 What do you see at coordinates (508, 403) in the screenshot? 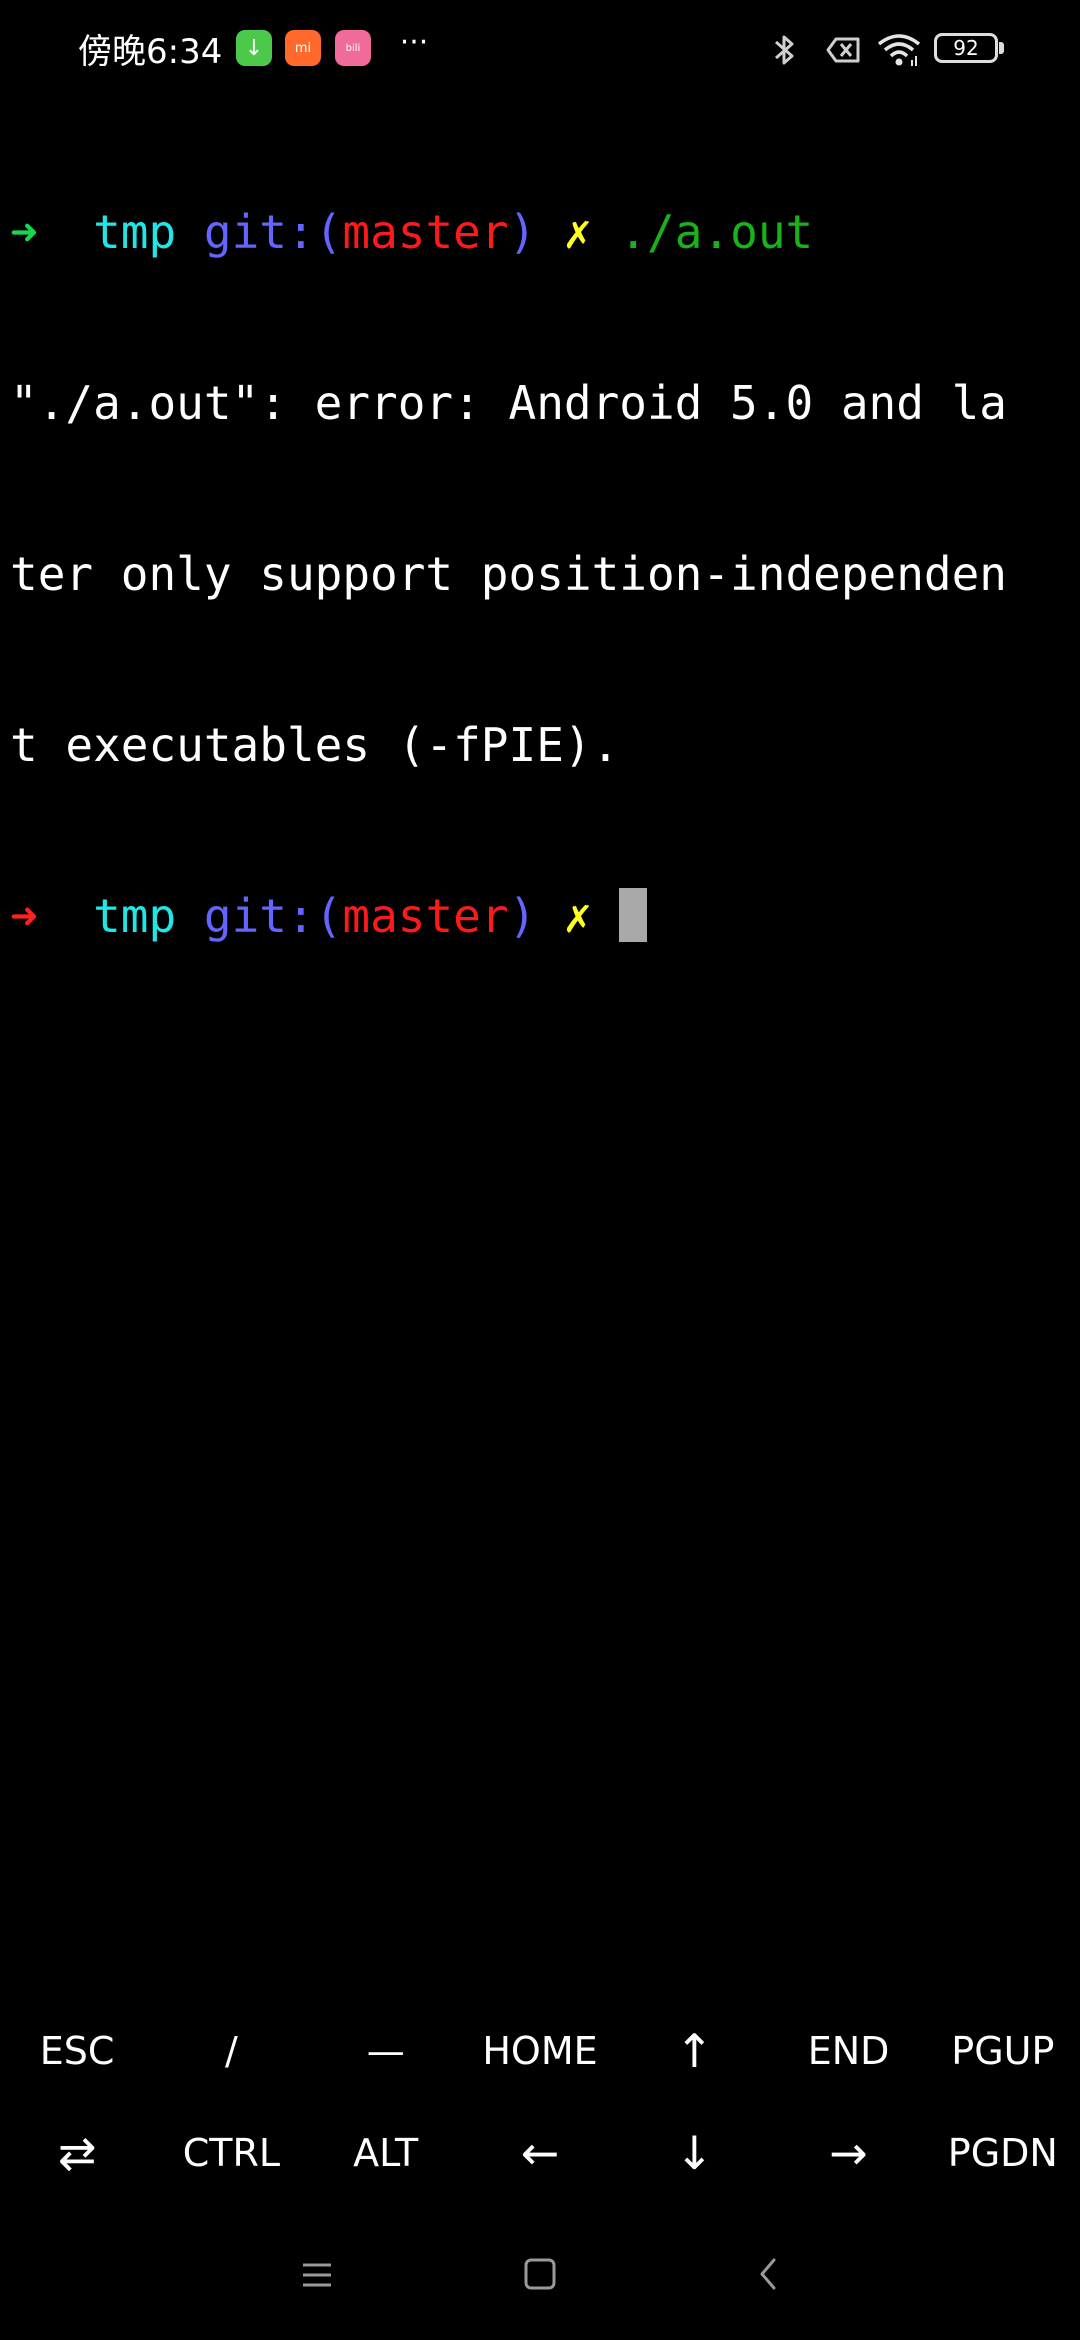
I see `output-line: "./a.out": error: Android 5.0 and la` at bounding box center [508, 403].